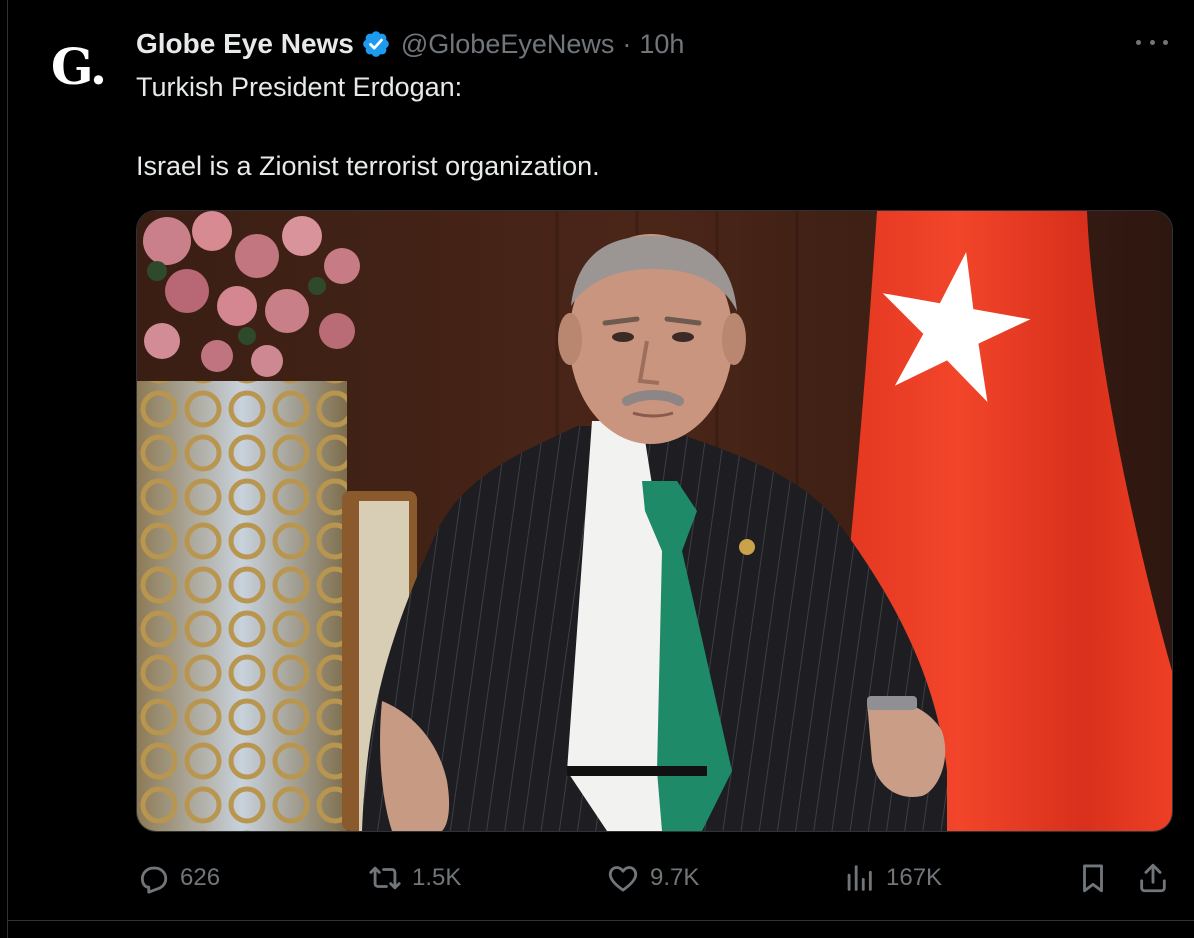 The height and width of the screenshot is (938, 1194). What do you see at coordinates (661, 44) in the screenshot?
I see `tweet-timestamp: 10h` at bounding box center [661, 44].